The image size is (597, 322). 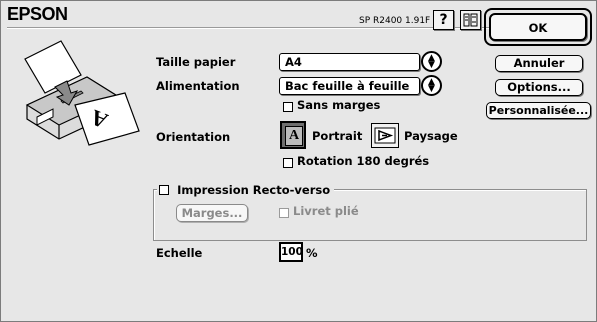 I want to click on paper-source-value: Bac feuille à feuille, so click(x=347, y=86).